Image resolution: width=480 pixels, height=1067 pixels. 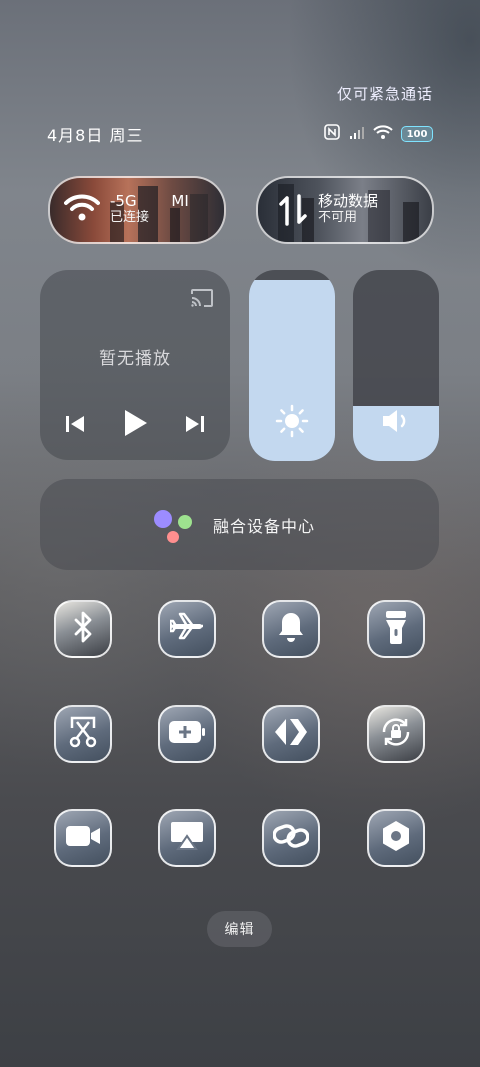 I want to click on wifi-tile: -5G MI 已连接, so click(x=137, y=210).